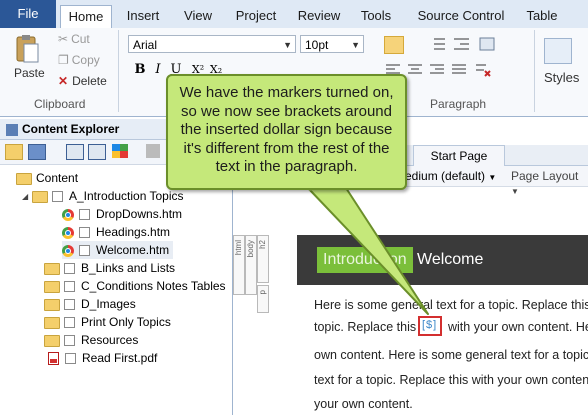 The height and width of the screenshot is (415, 588). I want to click on paste-button: Paste, so click(29, 73).